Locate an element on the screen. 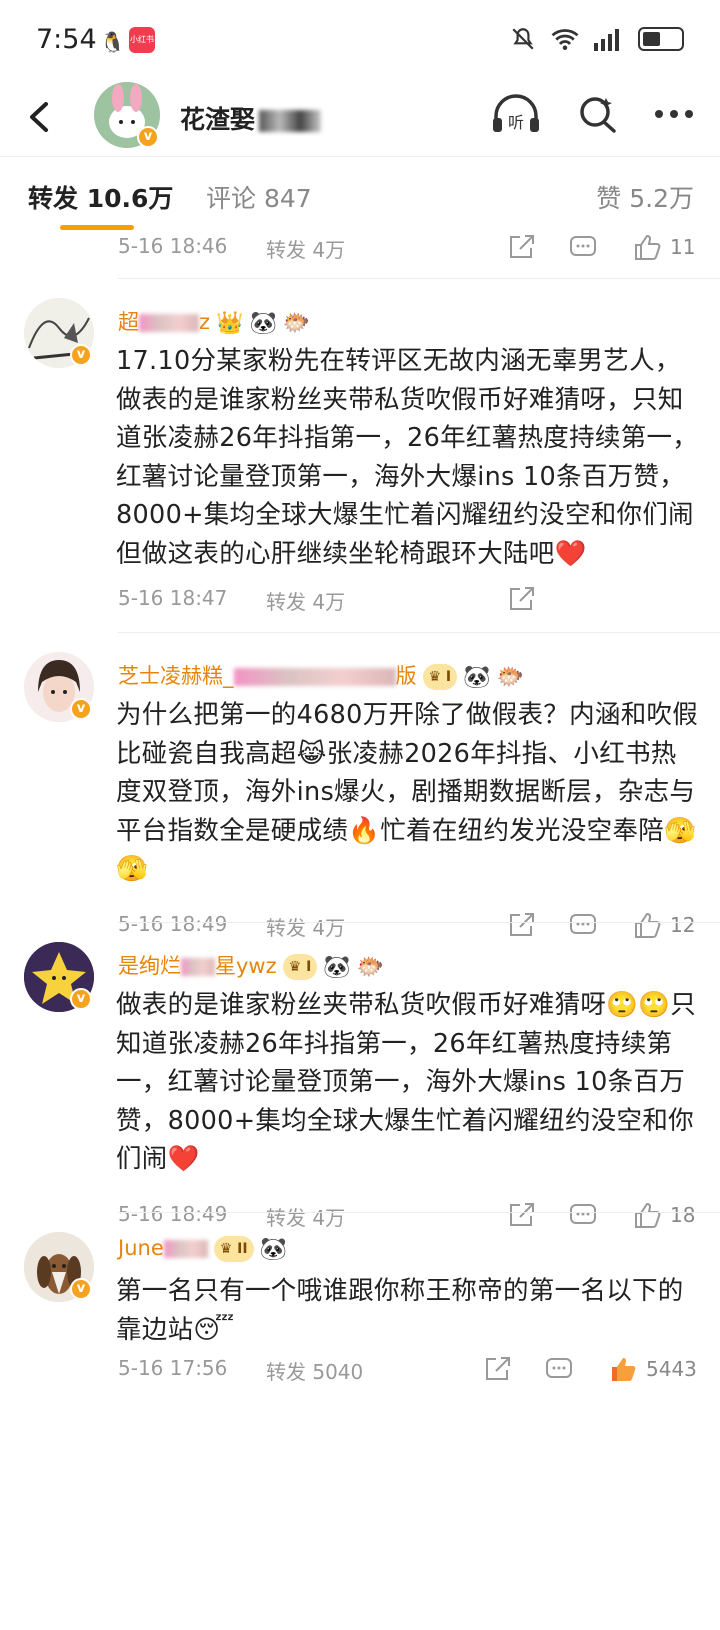 The height and width of the screenshot is (1630, 720). like-count: 11 is located at coordinates (683, 247).